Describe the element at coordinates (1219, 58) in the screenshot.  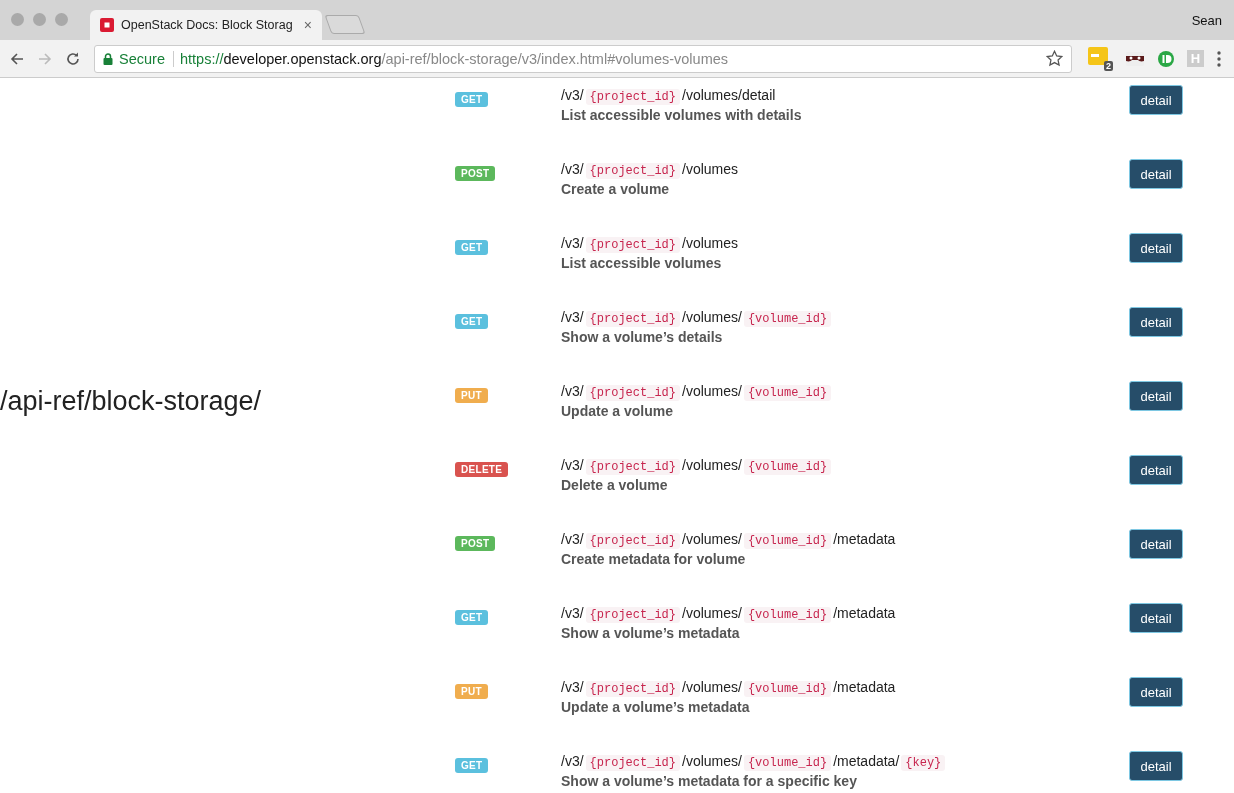
I see `menu-icon` at that location.